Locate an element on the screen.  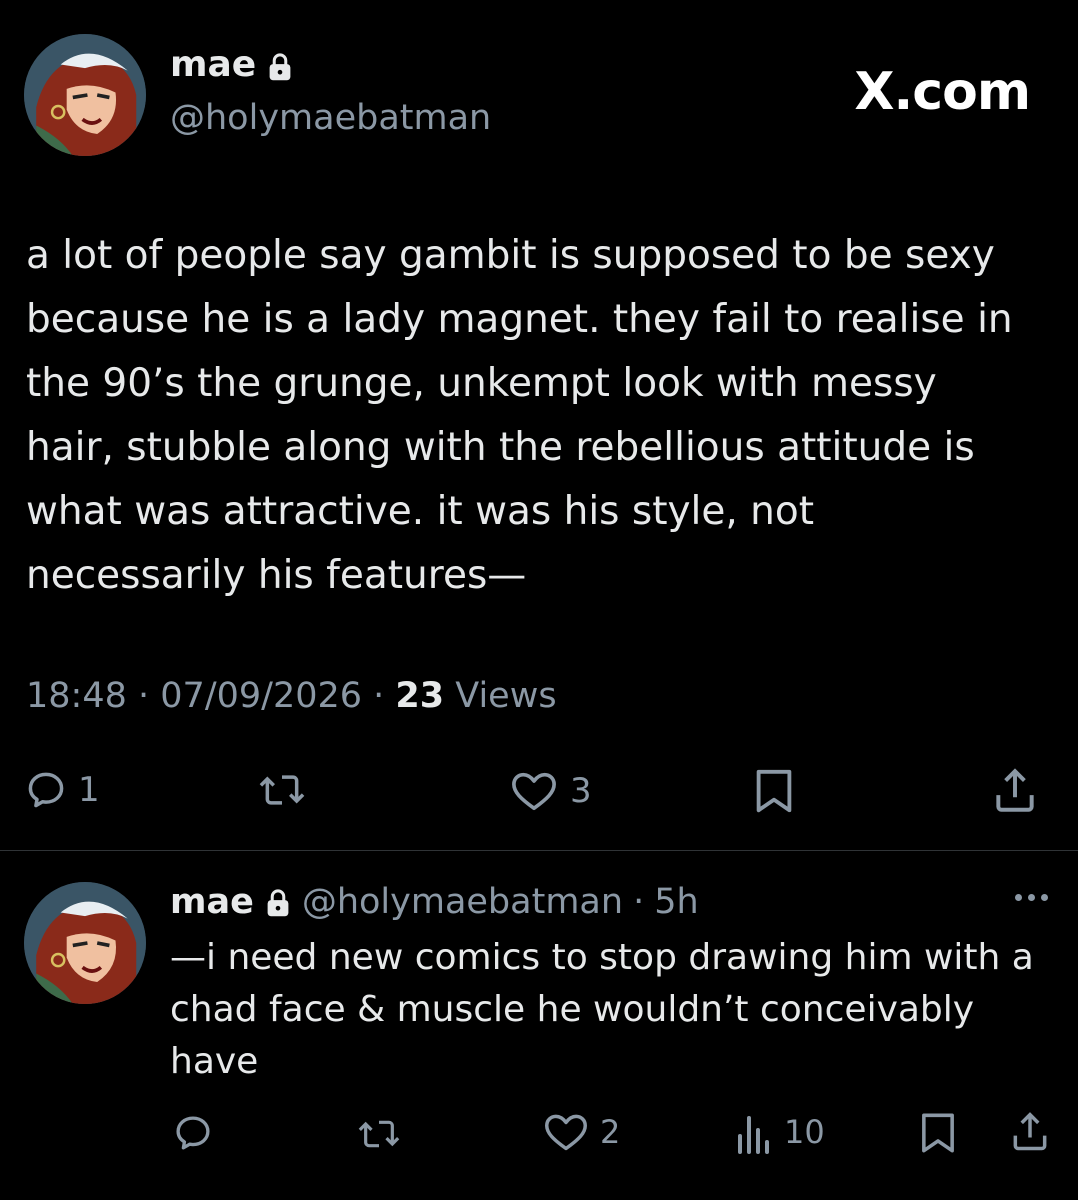
reply-share-button is located at coordinates (1030, 1132).